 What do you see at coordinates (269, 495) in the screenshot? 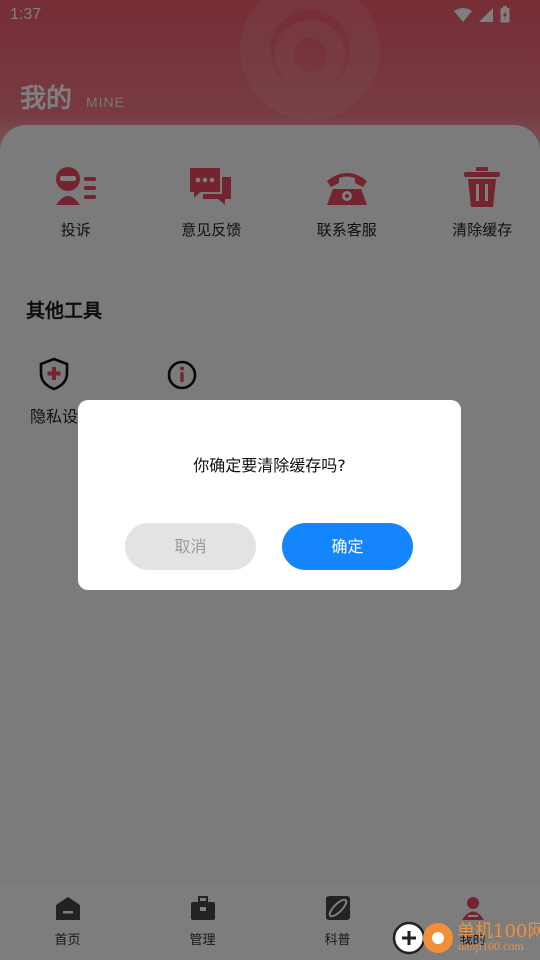
I see `confirm-dialog: 你确定要清除缓存吗? 取消 确定` at bounding box center [269, 495].